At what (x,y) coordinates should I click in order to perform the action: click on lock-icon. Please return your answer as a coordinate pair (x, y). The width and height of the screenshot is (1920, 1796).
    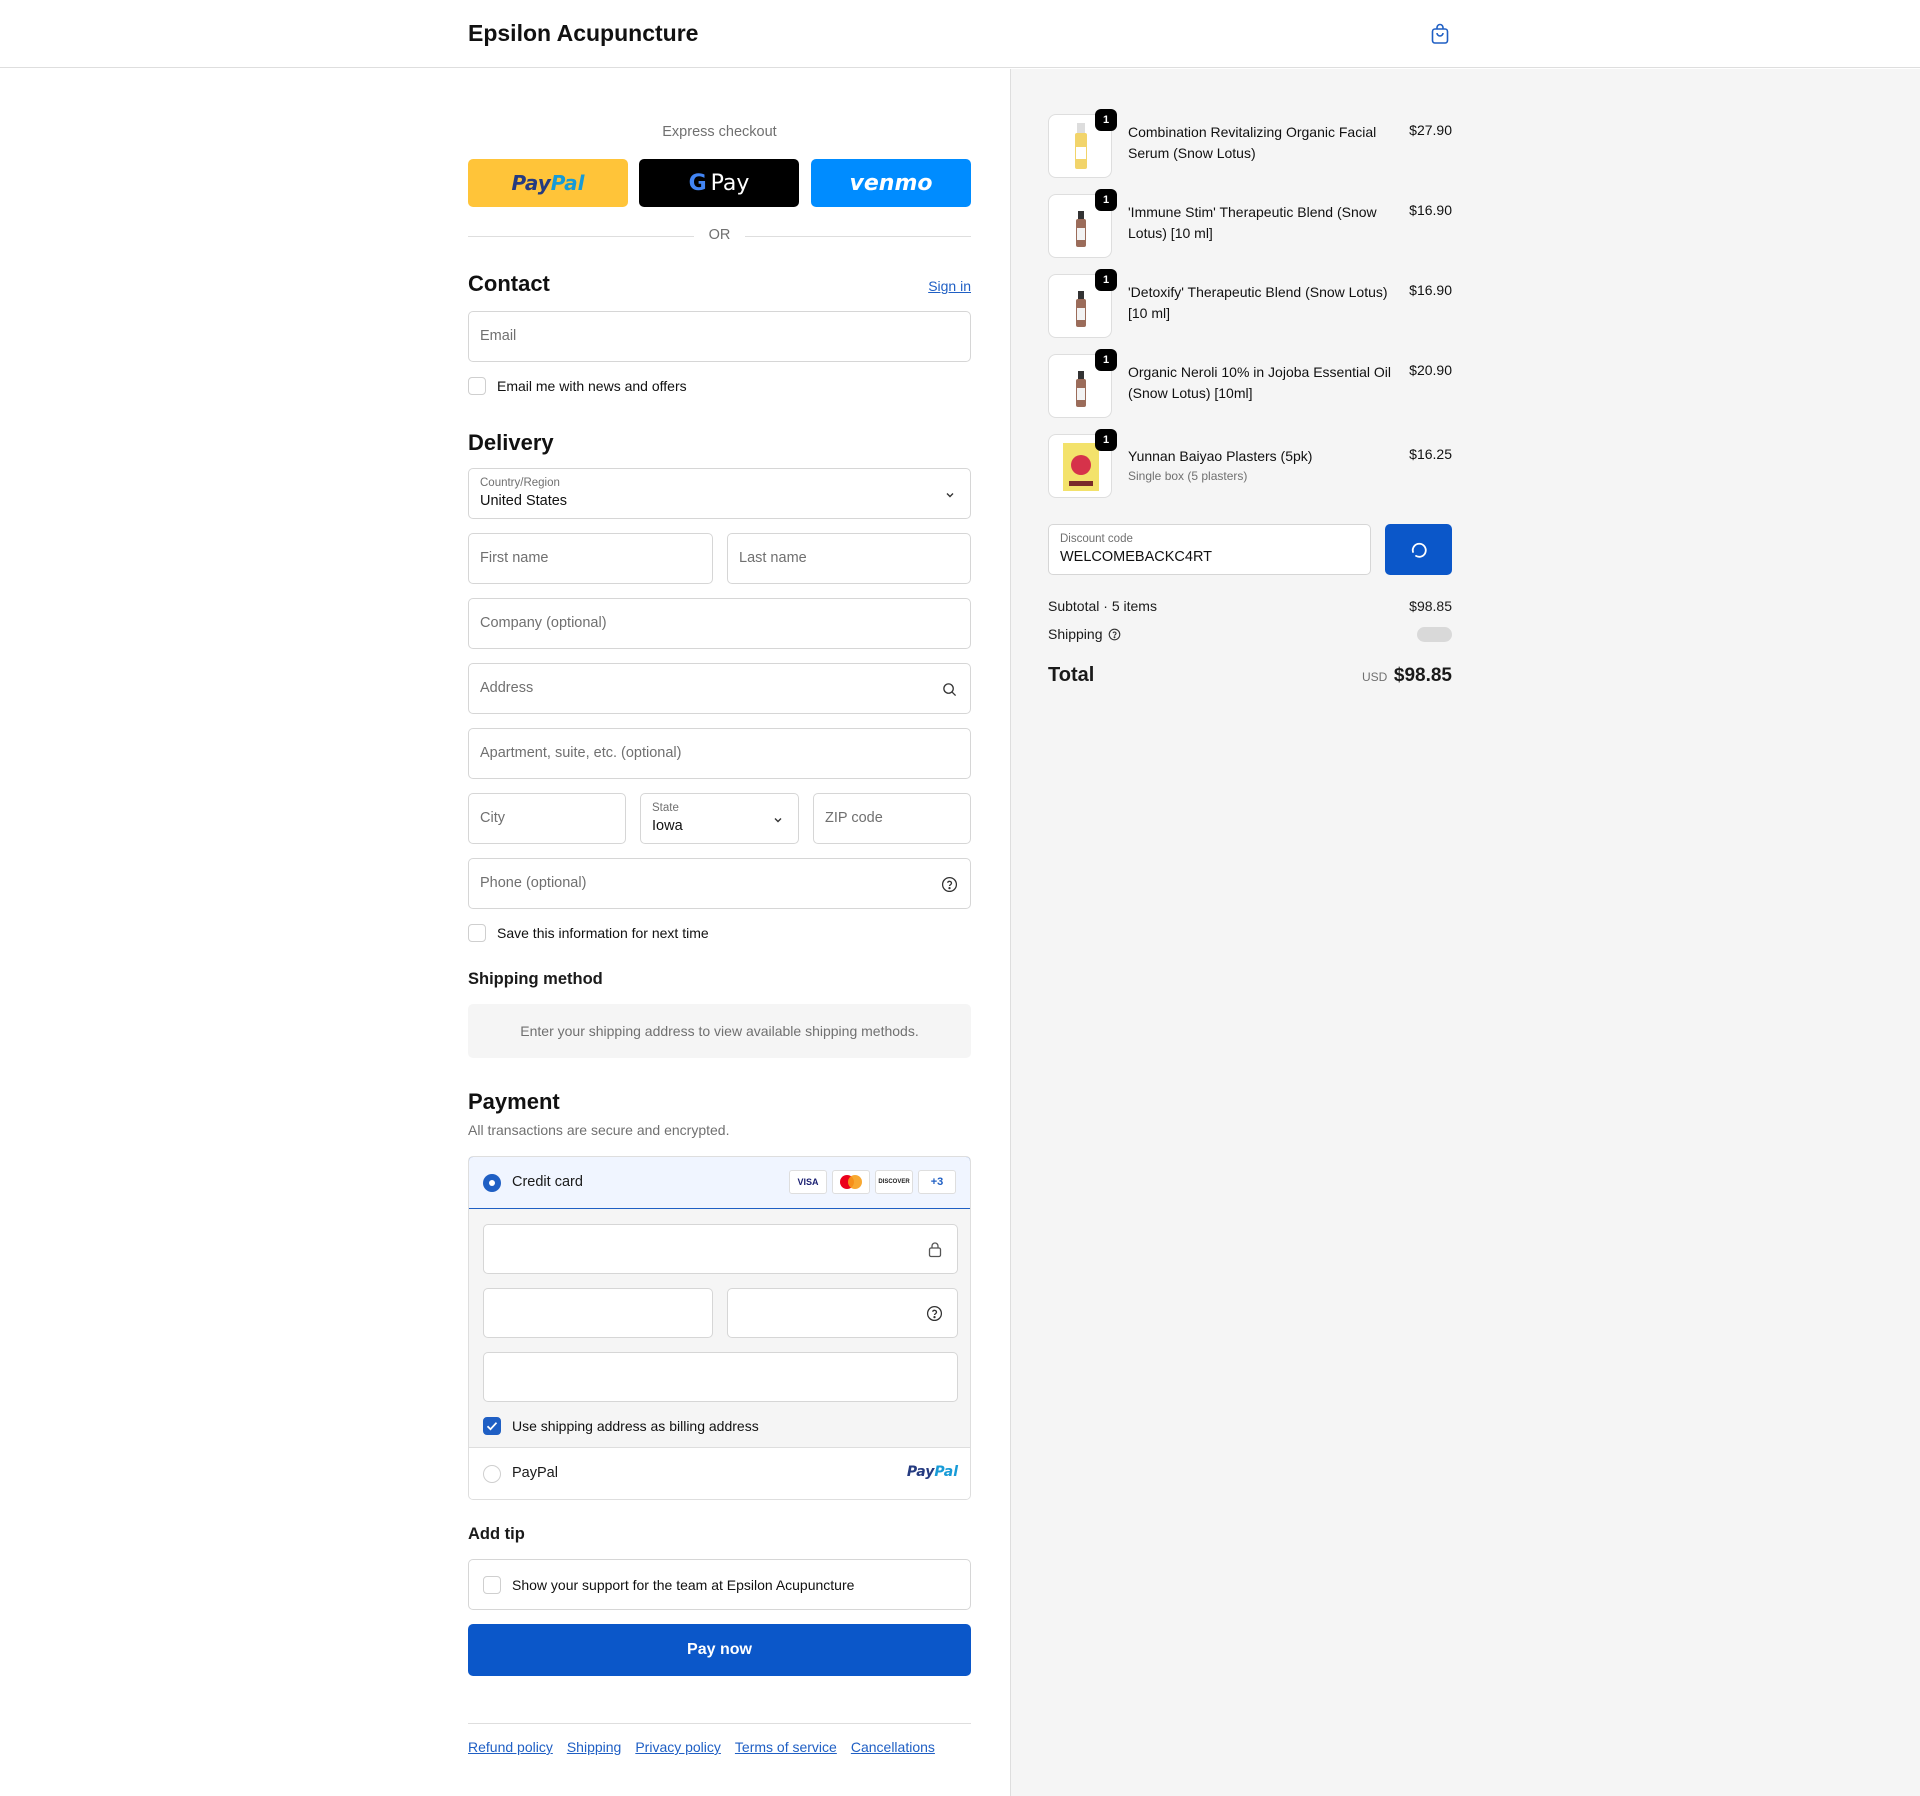
    Looking at the image, I should click on (935, 1250).